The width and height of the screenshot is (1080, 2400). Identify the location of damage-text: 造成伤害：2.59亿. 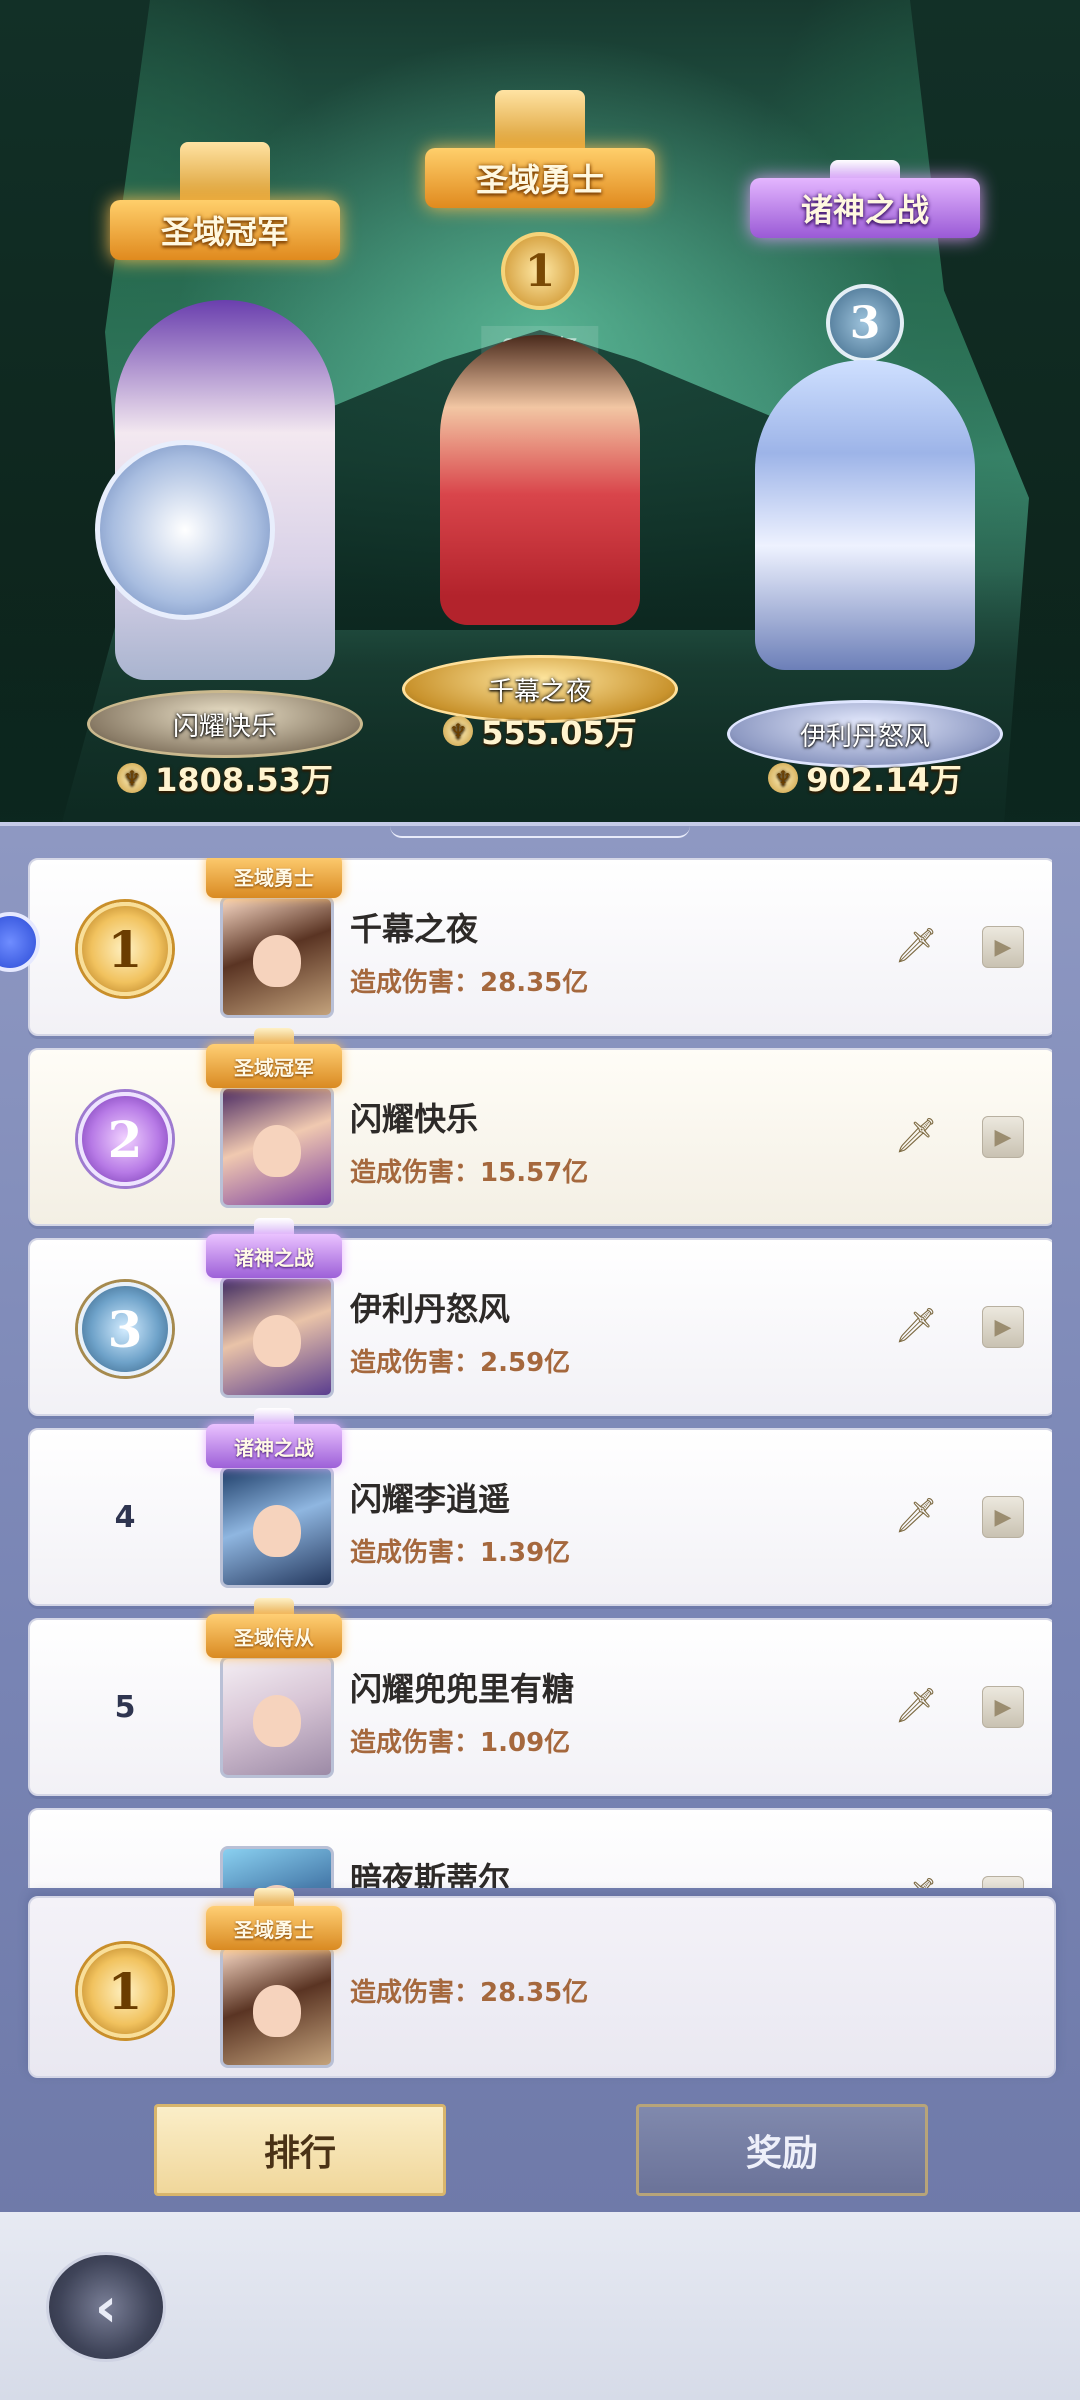
(460, 1360).